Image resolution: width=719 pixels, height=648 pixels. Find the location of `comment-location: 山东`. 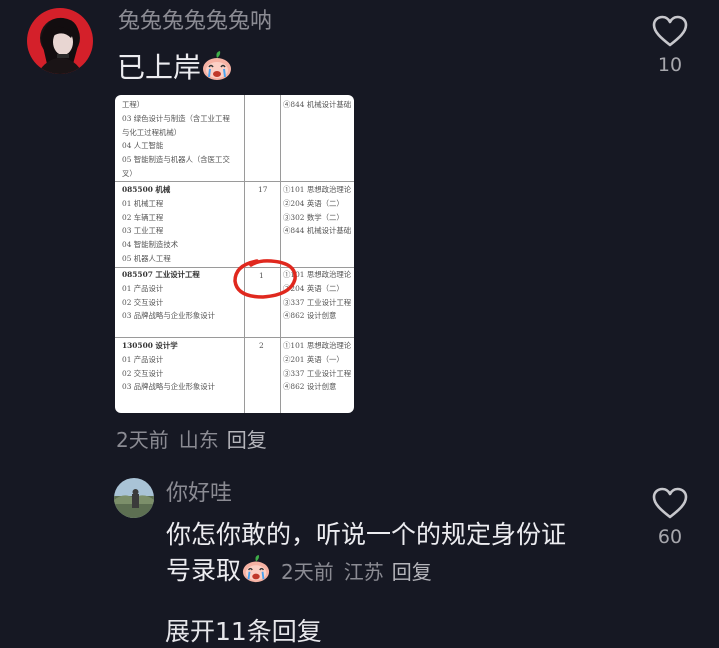

comment-location: 山东 is located at coordinates (198, 440).